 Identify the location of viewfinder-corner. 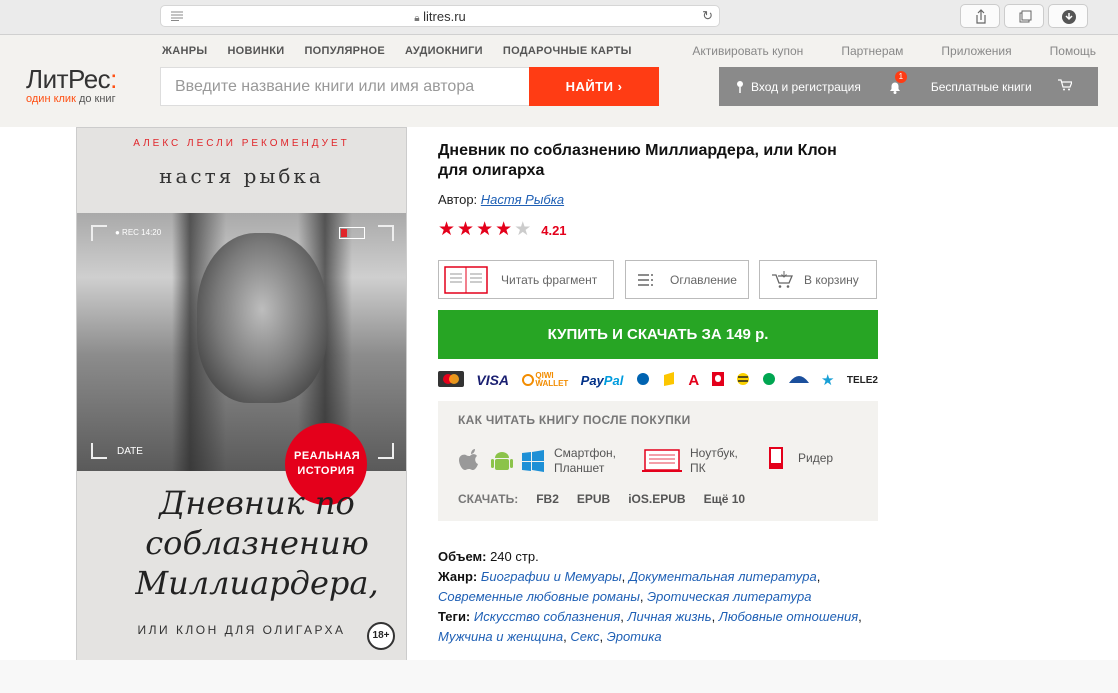
(99, 233).